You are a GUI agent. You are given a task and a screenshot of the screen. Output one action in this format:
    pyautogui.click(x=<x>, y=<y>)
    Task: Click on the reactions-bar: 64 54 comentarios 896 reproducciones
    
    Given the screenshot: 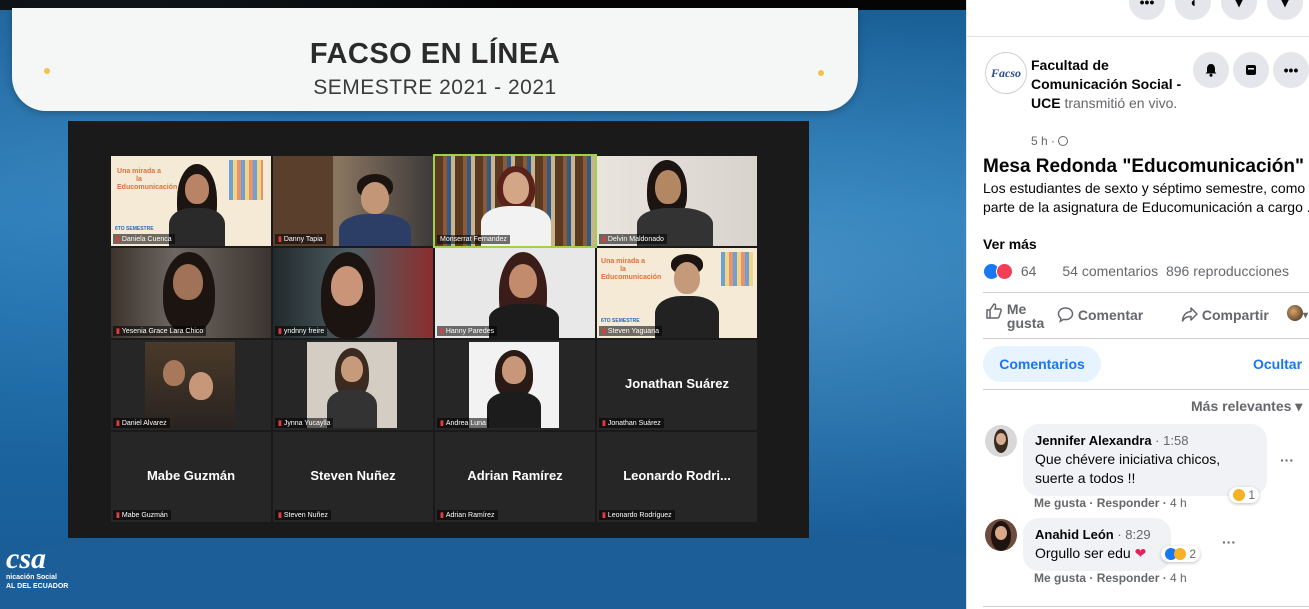 What is the action you would take?
    pyautogui.click(x=1136, y=271)
    